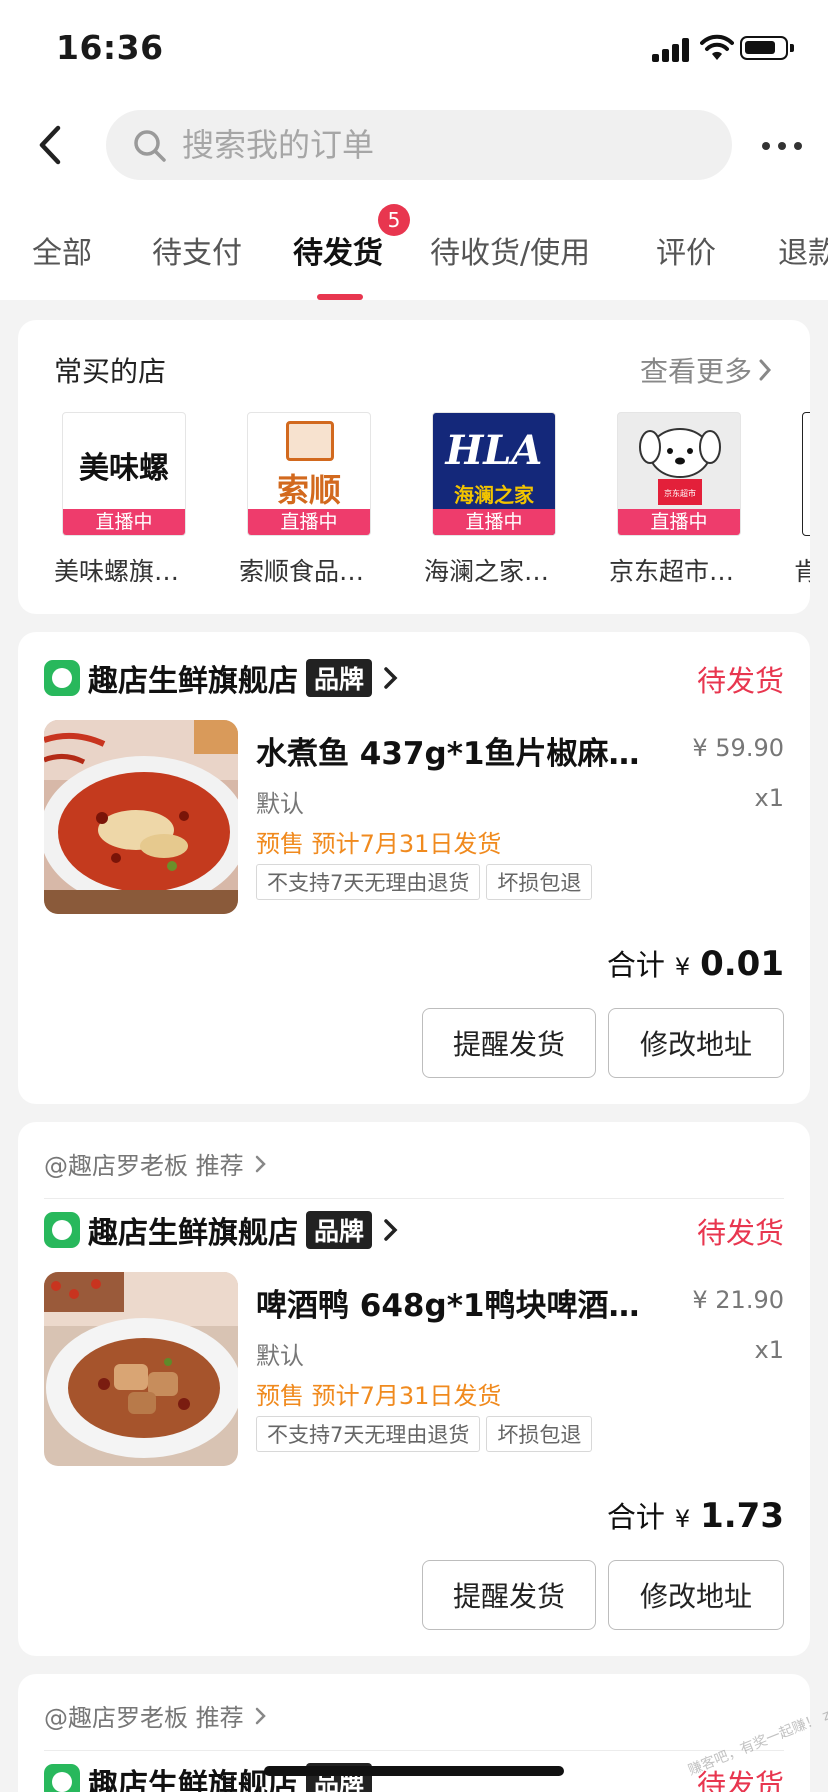 Image resolution: width=828 pixels, height=1792 pixels. I want to click on search-icon, so click(150, 146).